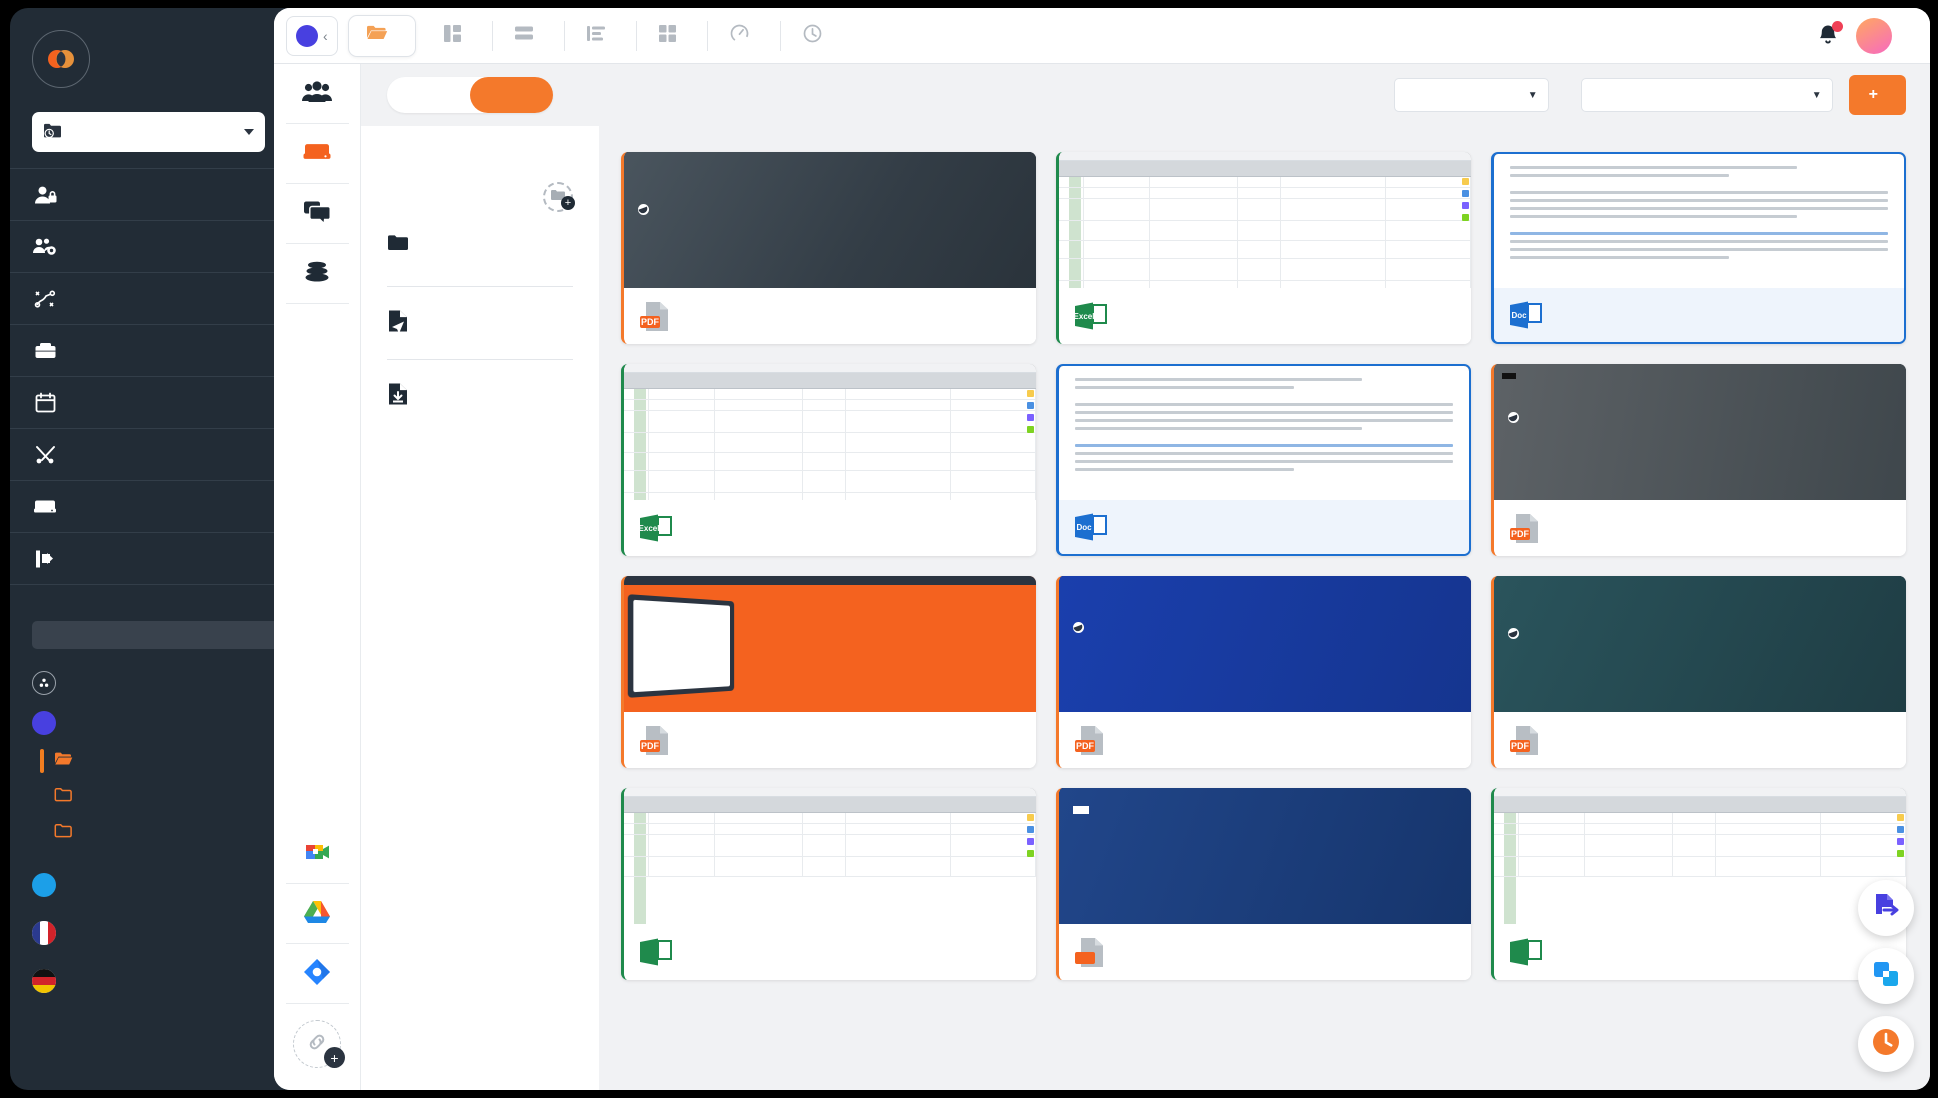  I want to click on all-folders-row: +, so click(480, 197).